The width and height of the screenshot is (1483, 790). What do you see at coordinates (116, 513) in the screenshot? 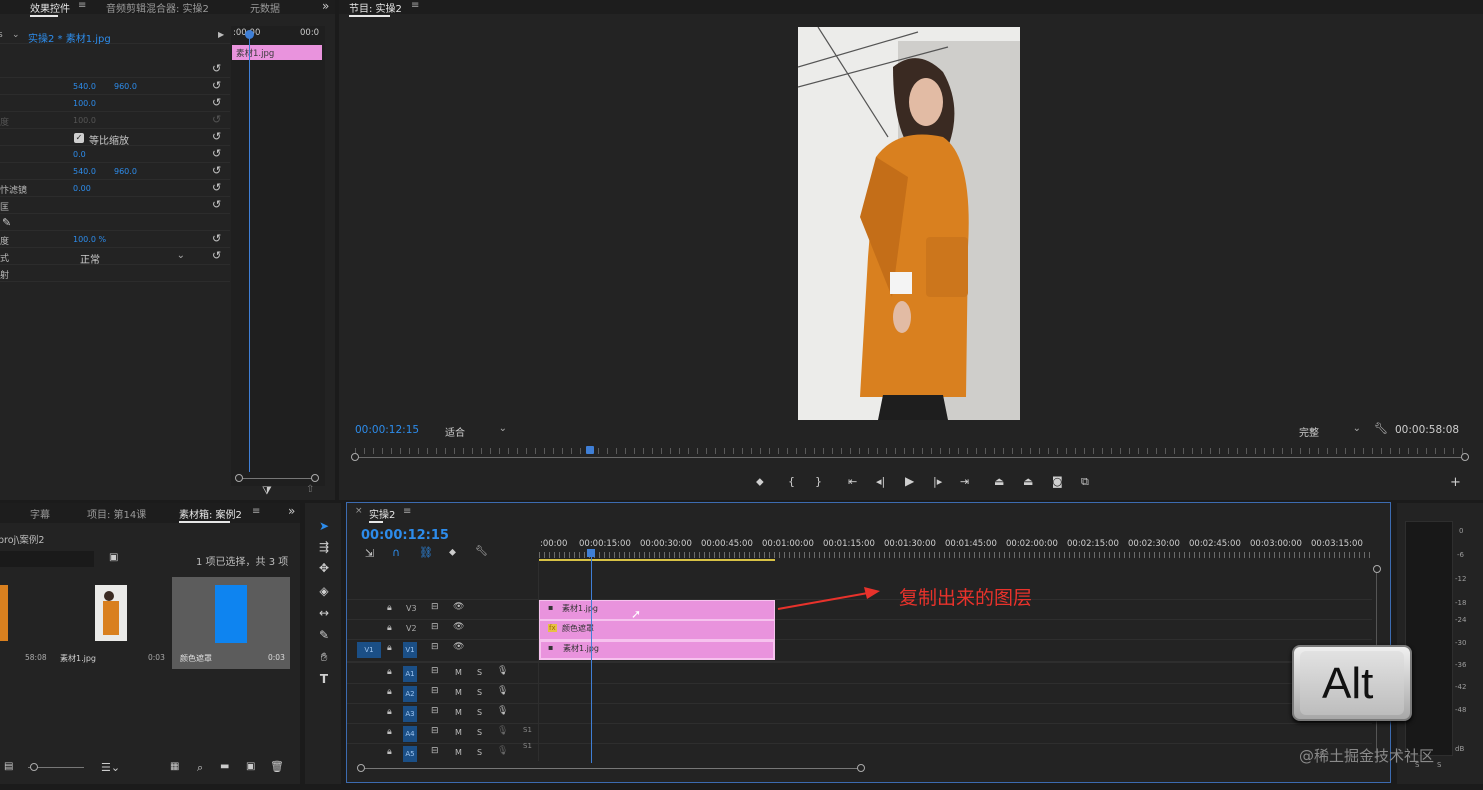
I see `tab-project: 项目: 第14课` at bounding box center [116, 513].